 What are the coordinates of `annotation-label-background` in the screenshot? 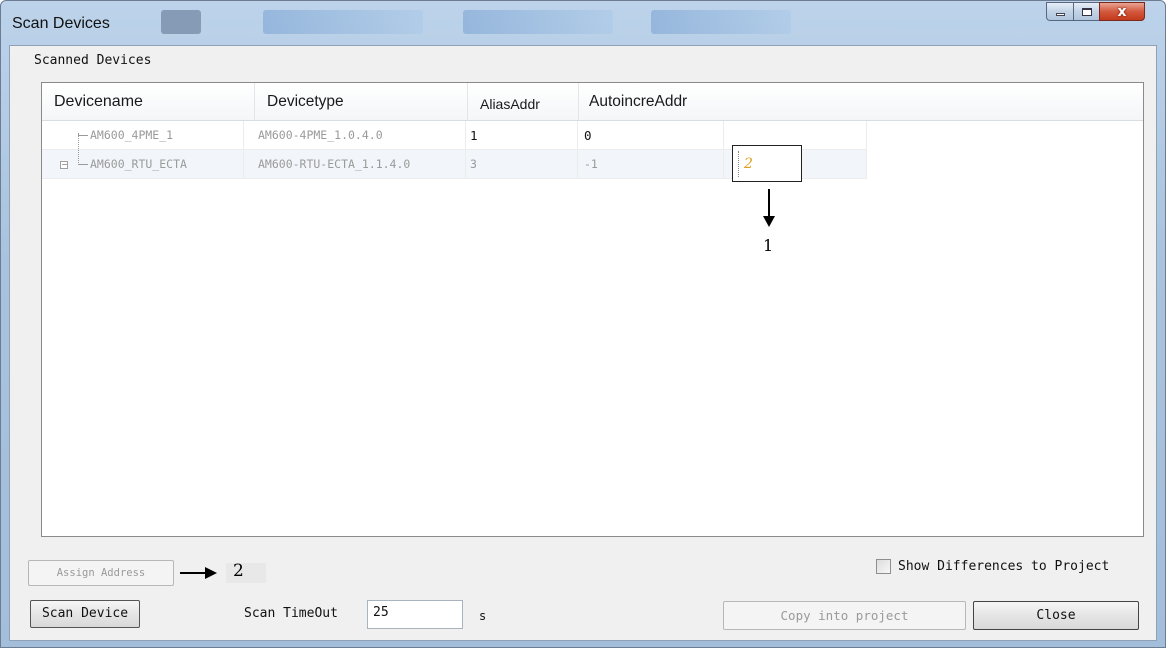 It's located at (246, 573).